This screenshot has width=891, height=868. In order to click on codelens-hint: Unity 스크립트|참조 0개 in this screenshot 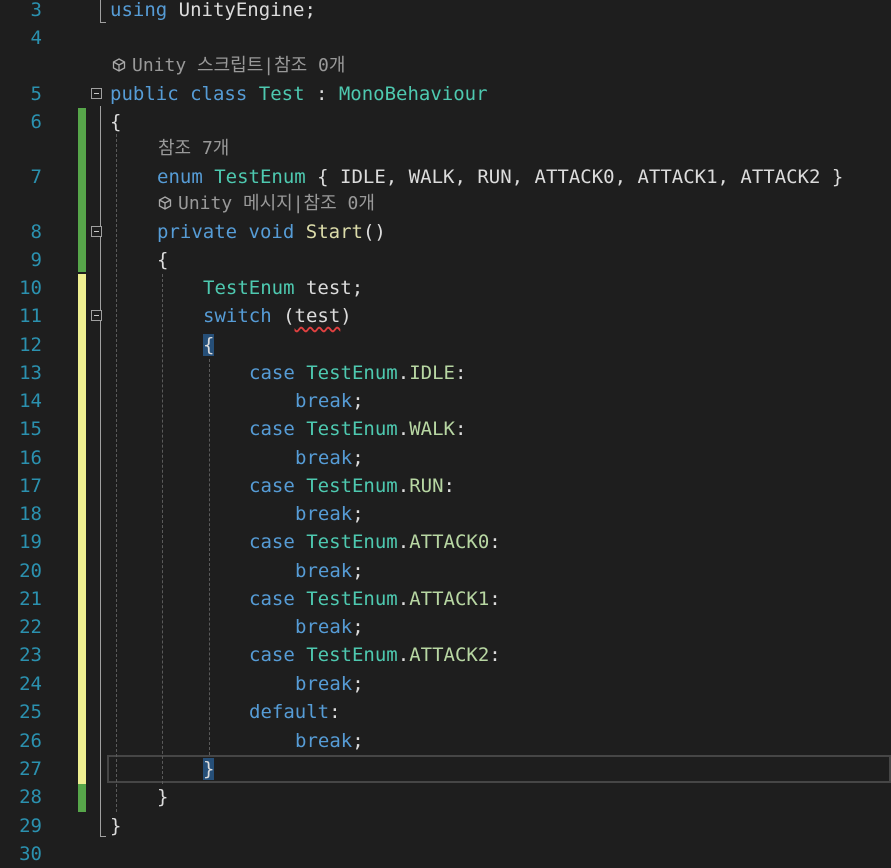, I will do `click(228, 66)`.